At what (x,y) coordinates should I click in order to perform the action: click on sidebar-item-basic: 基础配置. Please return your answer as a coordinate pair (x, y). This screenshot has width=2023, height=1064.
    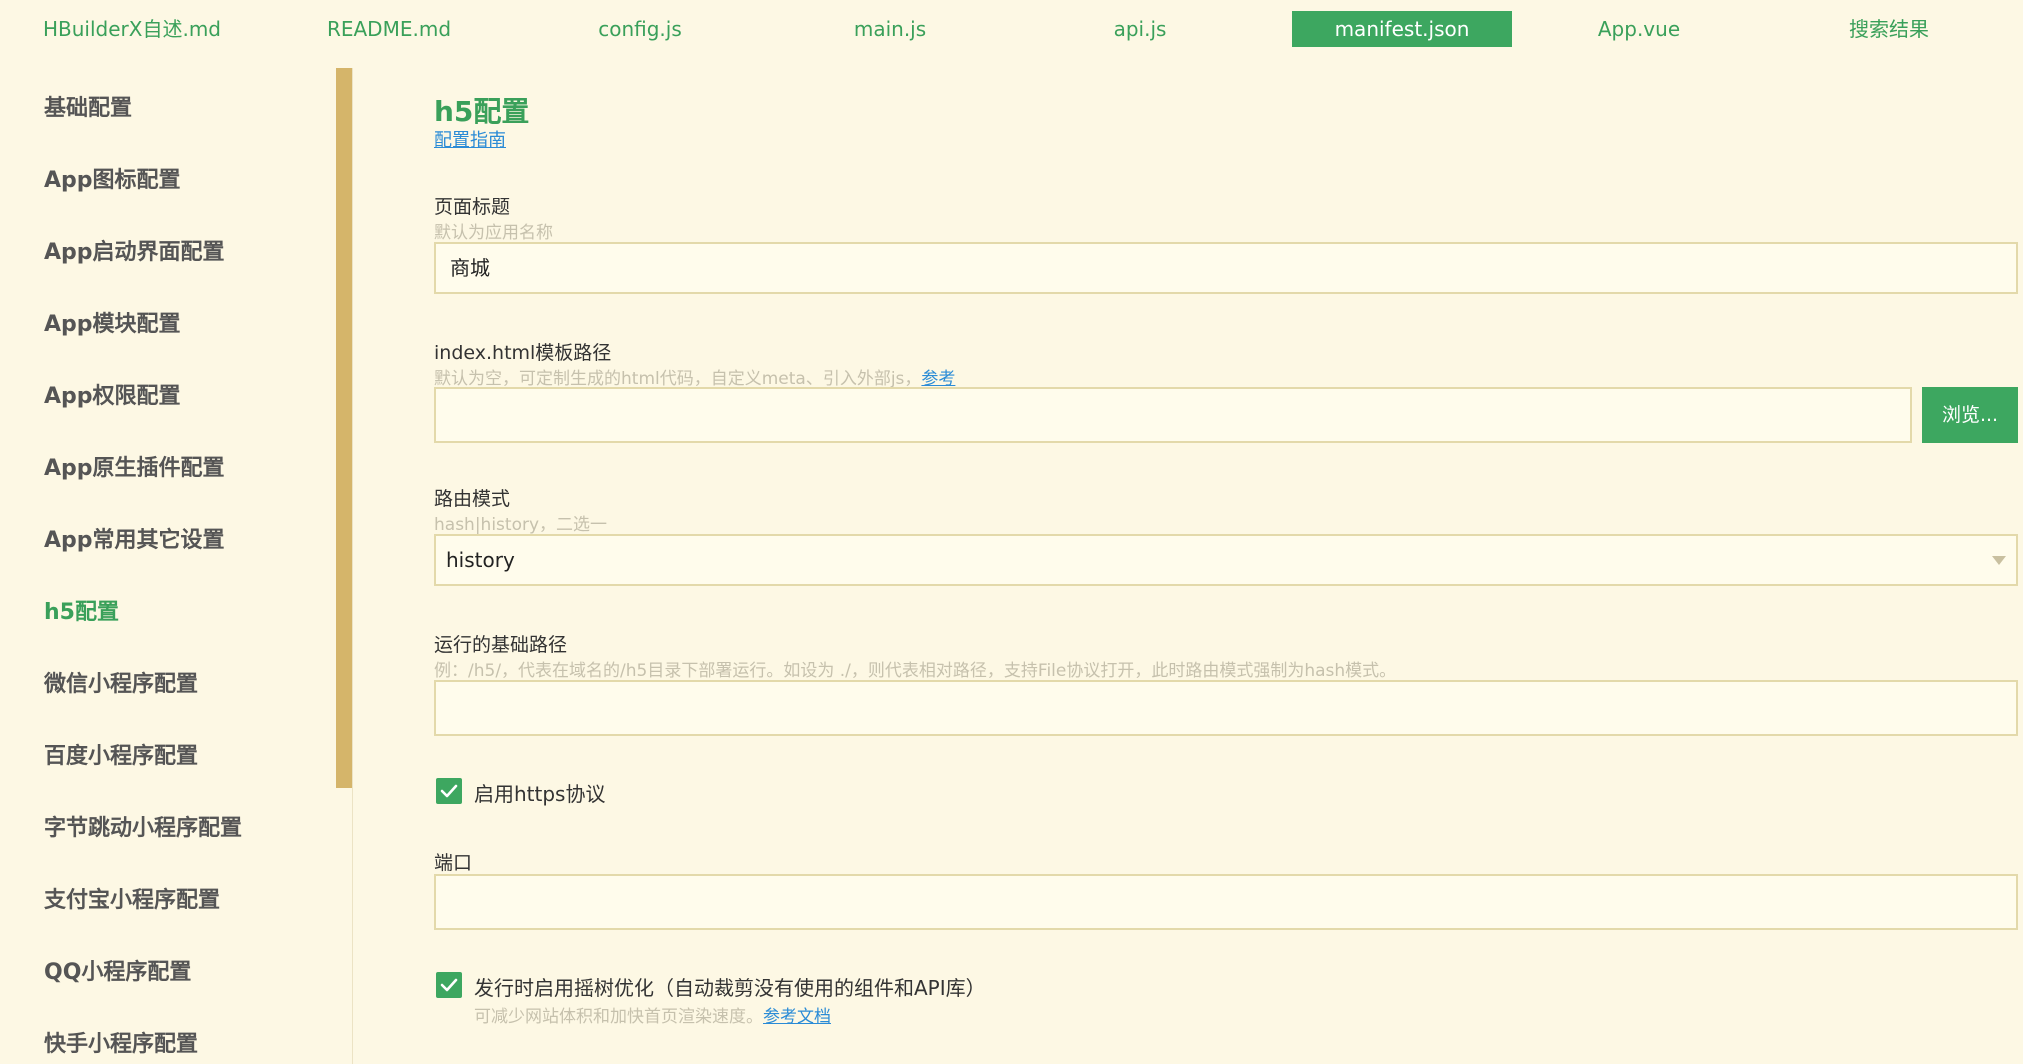
    Looking at the image, I should click on (88, 106).